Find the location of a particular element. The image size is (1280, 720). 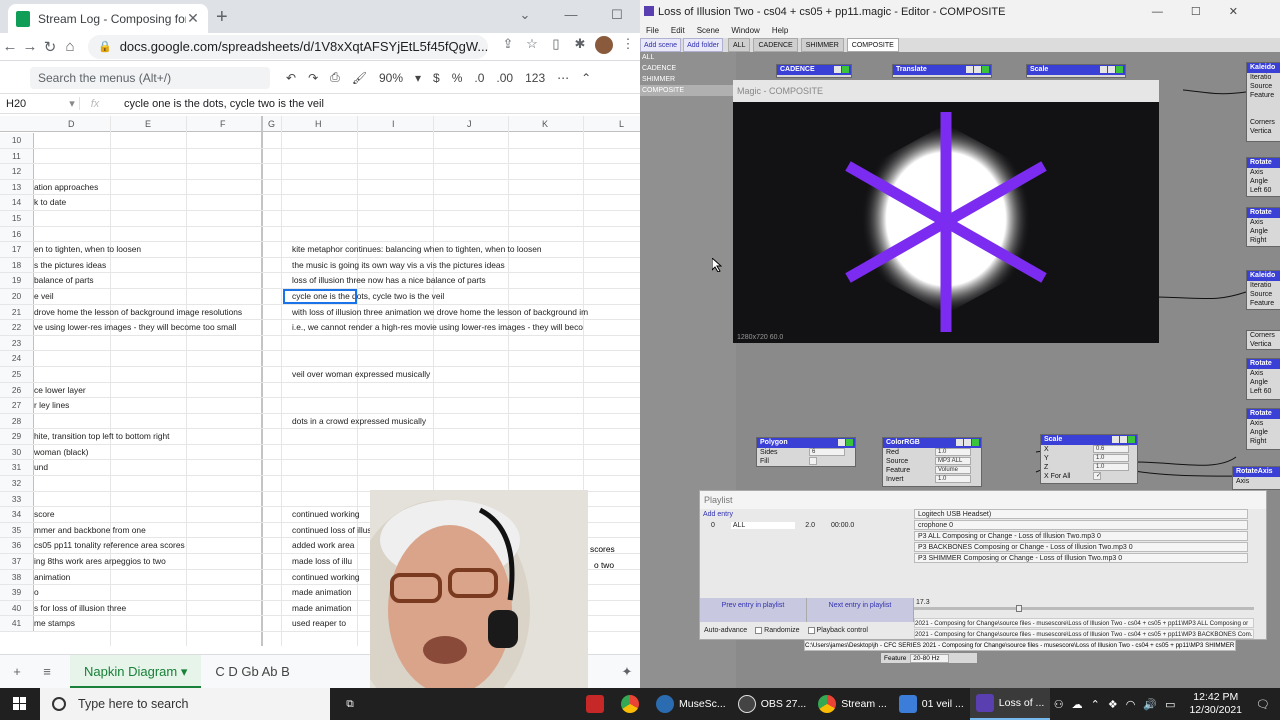

col-header: D is located at coordinates (71, 124).